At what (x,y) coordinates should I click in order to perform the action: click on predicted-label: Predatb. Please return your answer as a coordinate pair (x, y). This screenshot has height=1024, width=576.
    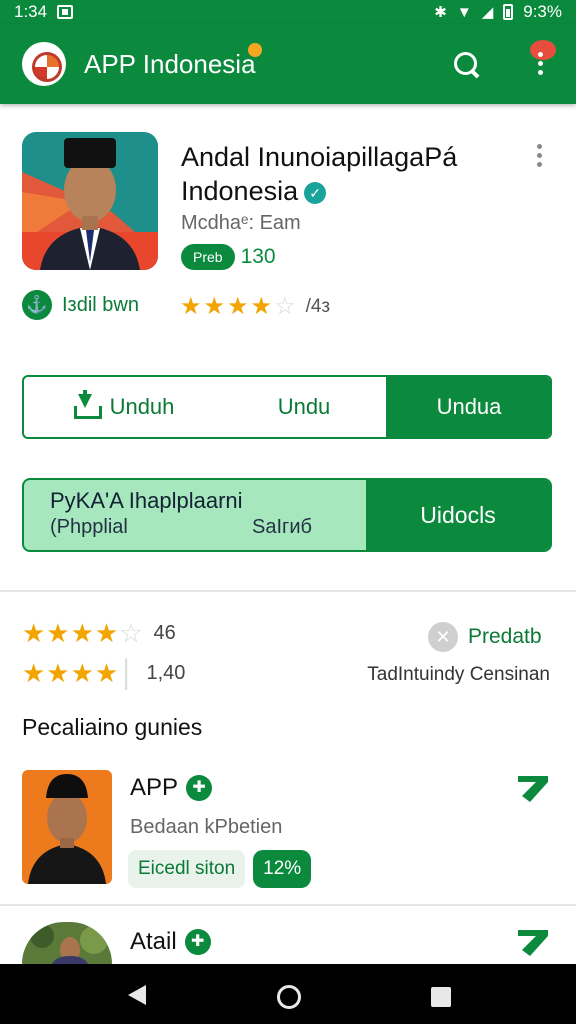
    Looking at the image, I should click on (505, 636).